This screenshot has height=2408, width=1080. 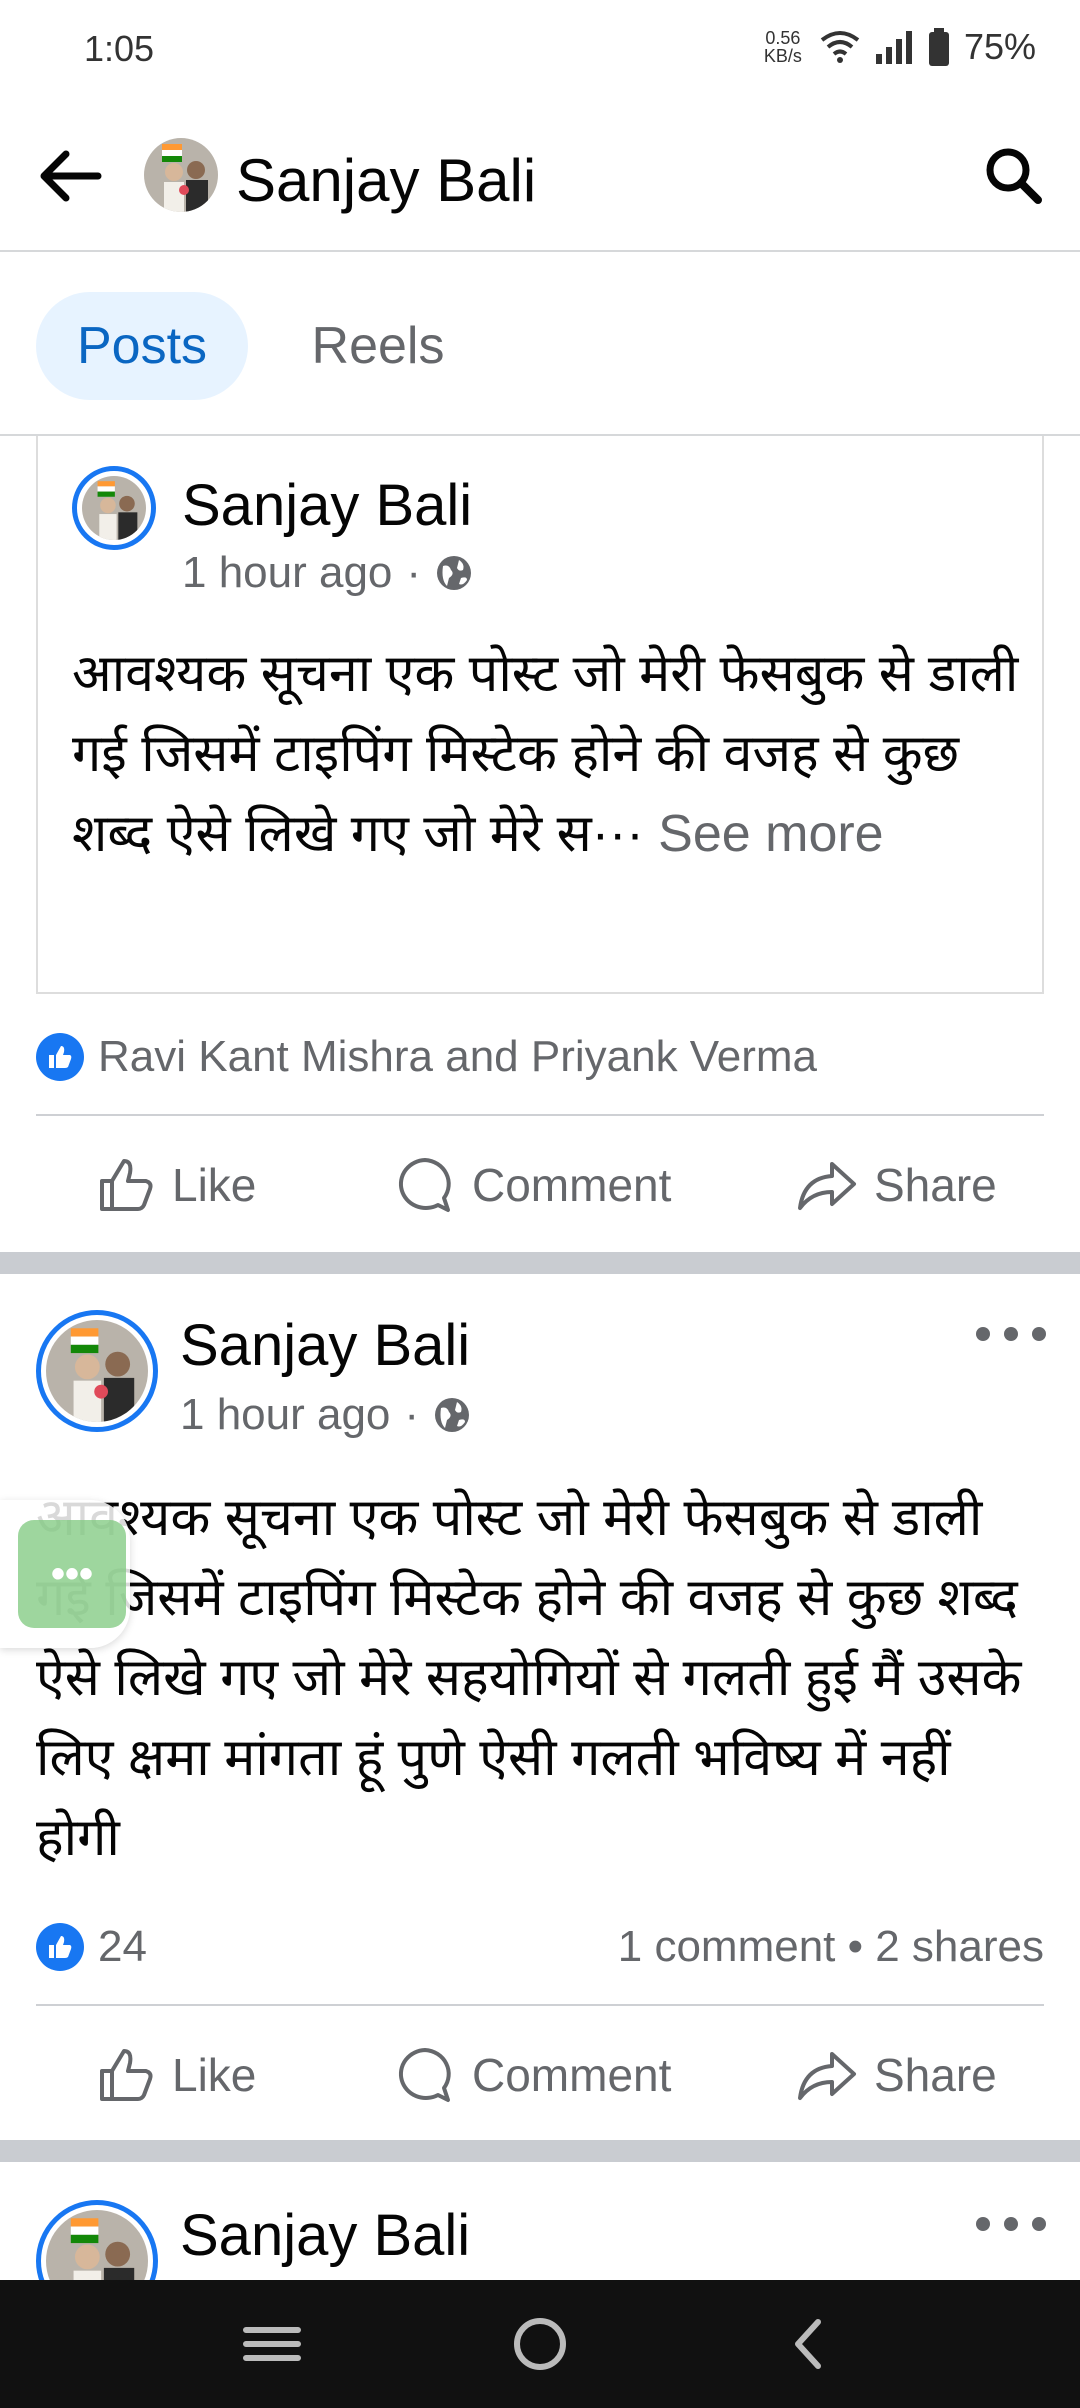 I want to click on status-icons: 0.56 KB/s 75%, so click(x=898, y=47).